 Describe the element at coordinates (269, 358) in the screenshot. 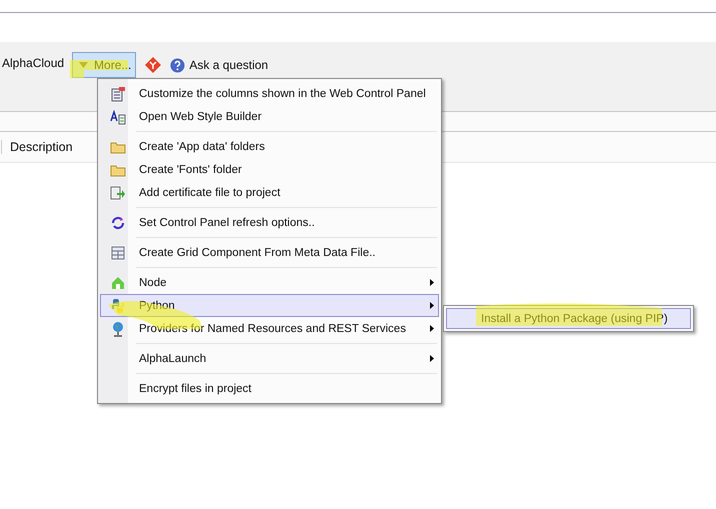

I see `menu-item: AlphaLaunch` at that location.